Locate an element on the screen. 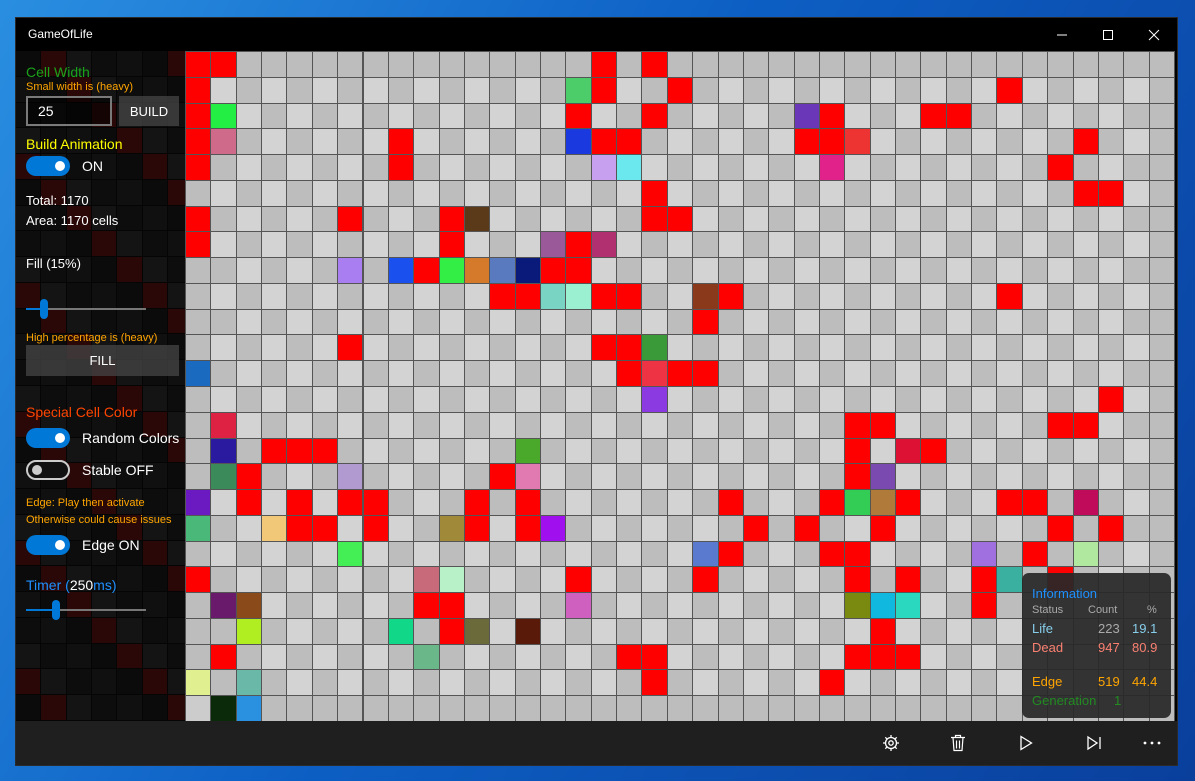 Image resolution: width=1195 pixels, height=781 pixels. step-button is located at coordinates (1094, 743).